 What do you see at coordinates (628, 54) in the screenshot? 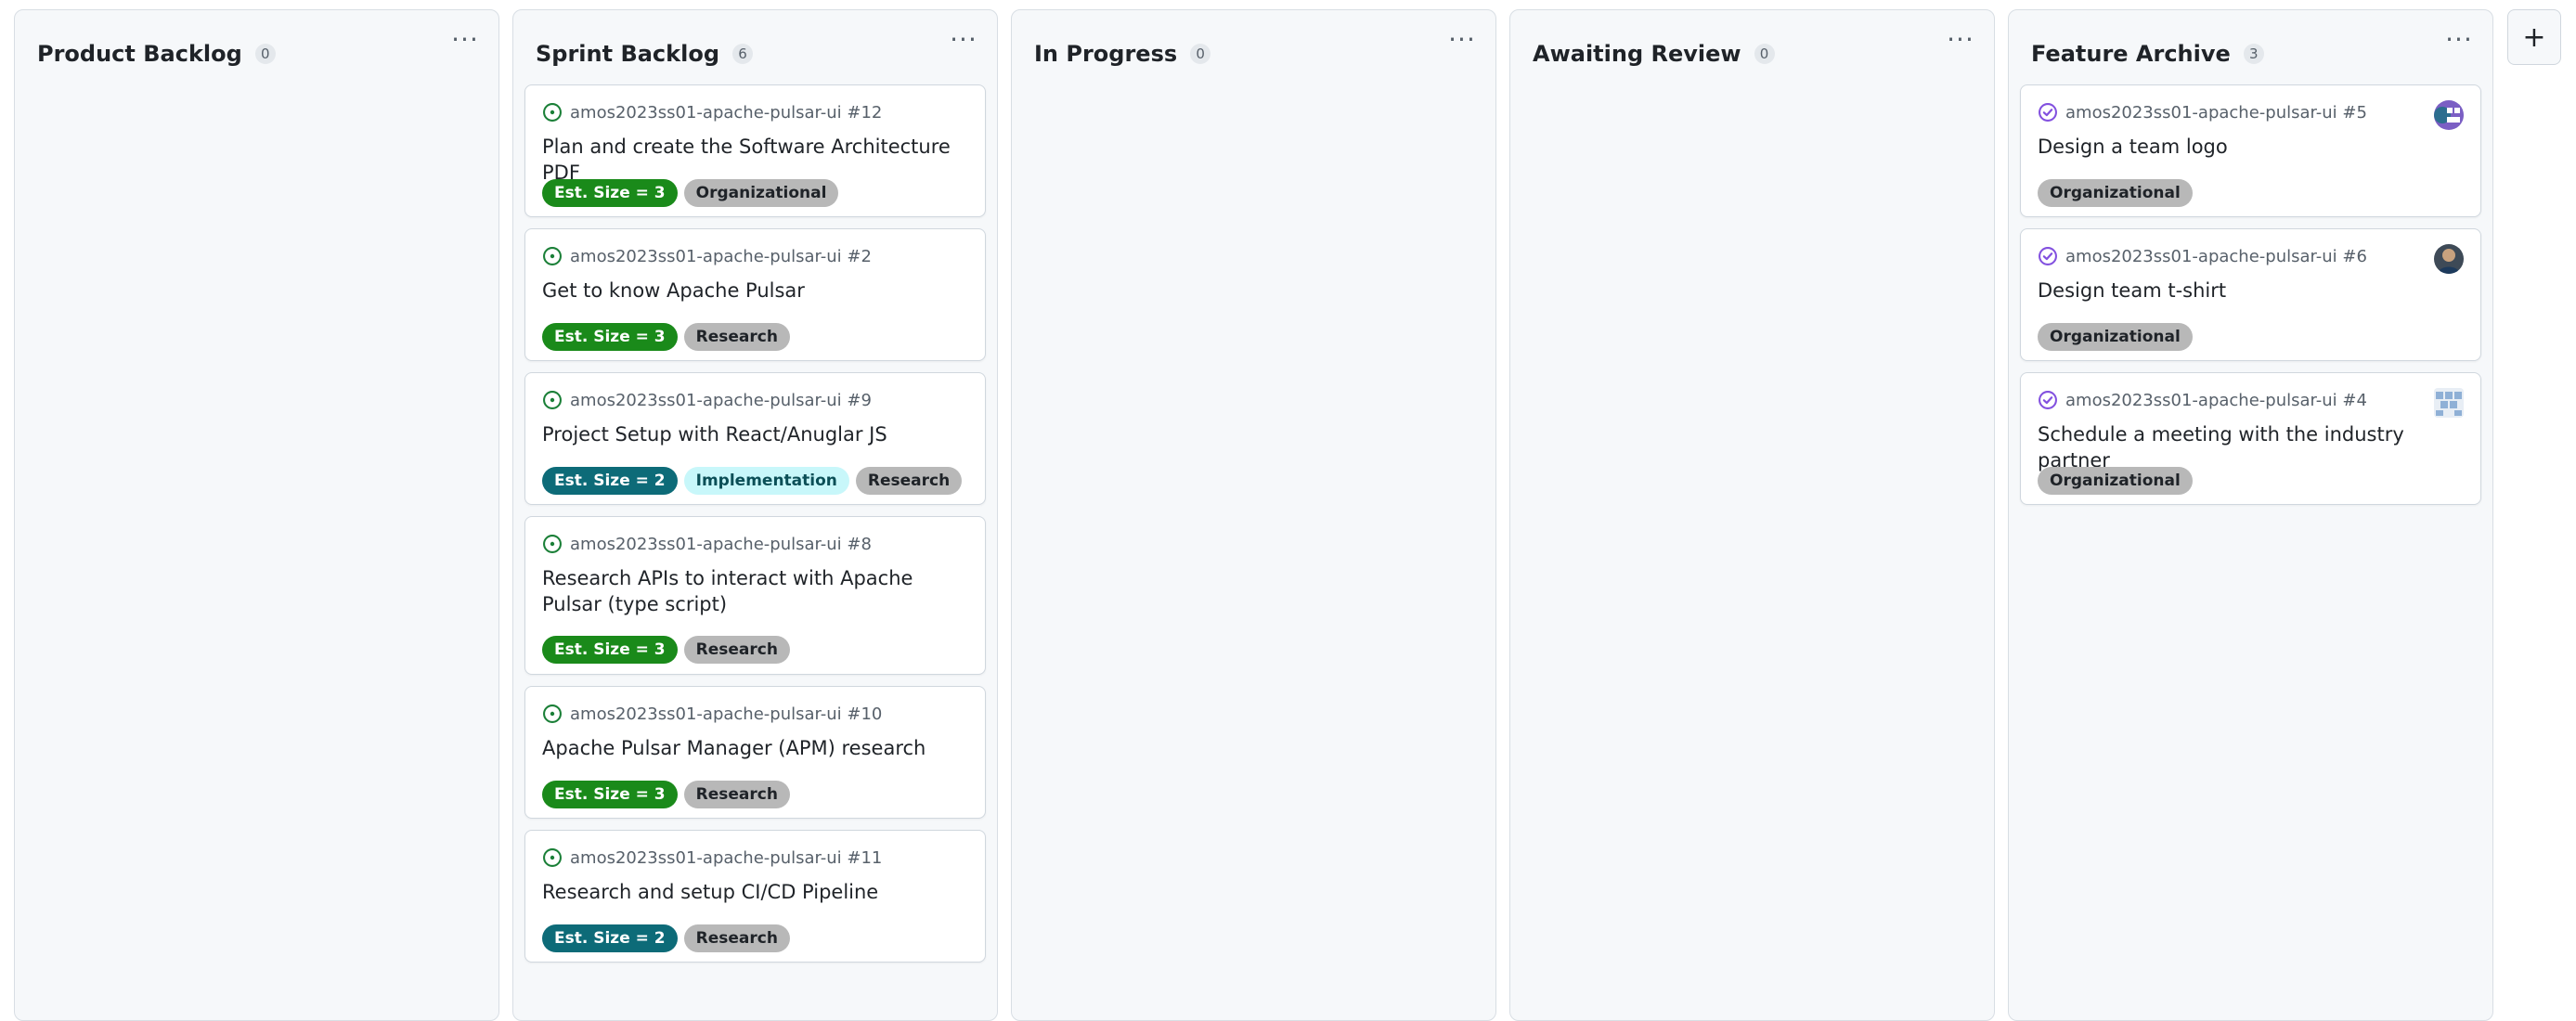
I see `column-title: Sprint Backlog` at bounding box center [628, 54].